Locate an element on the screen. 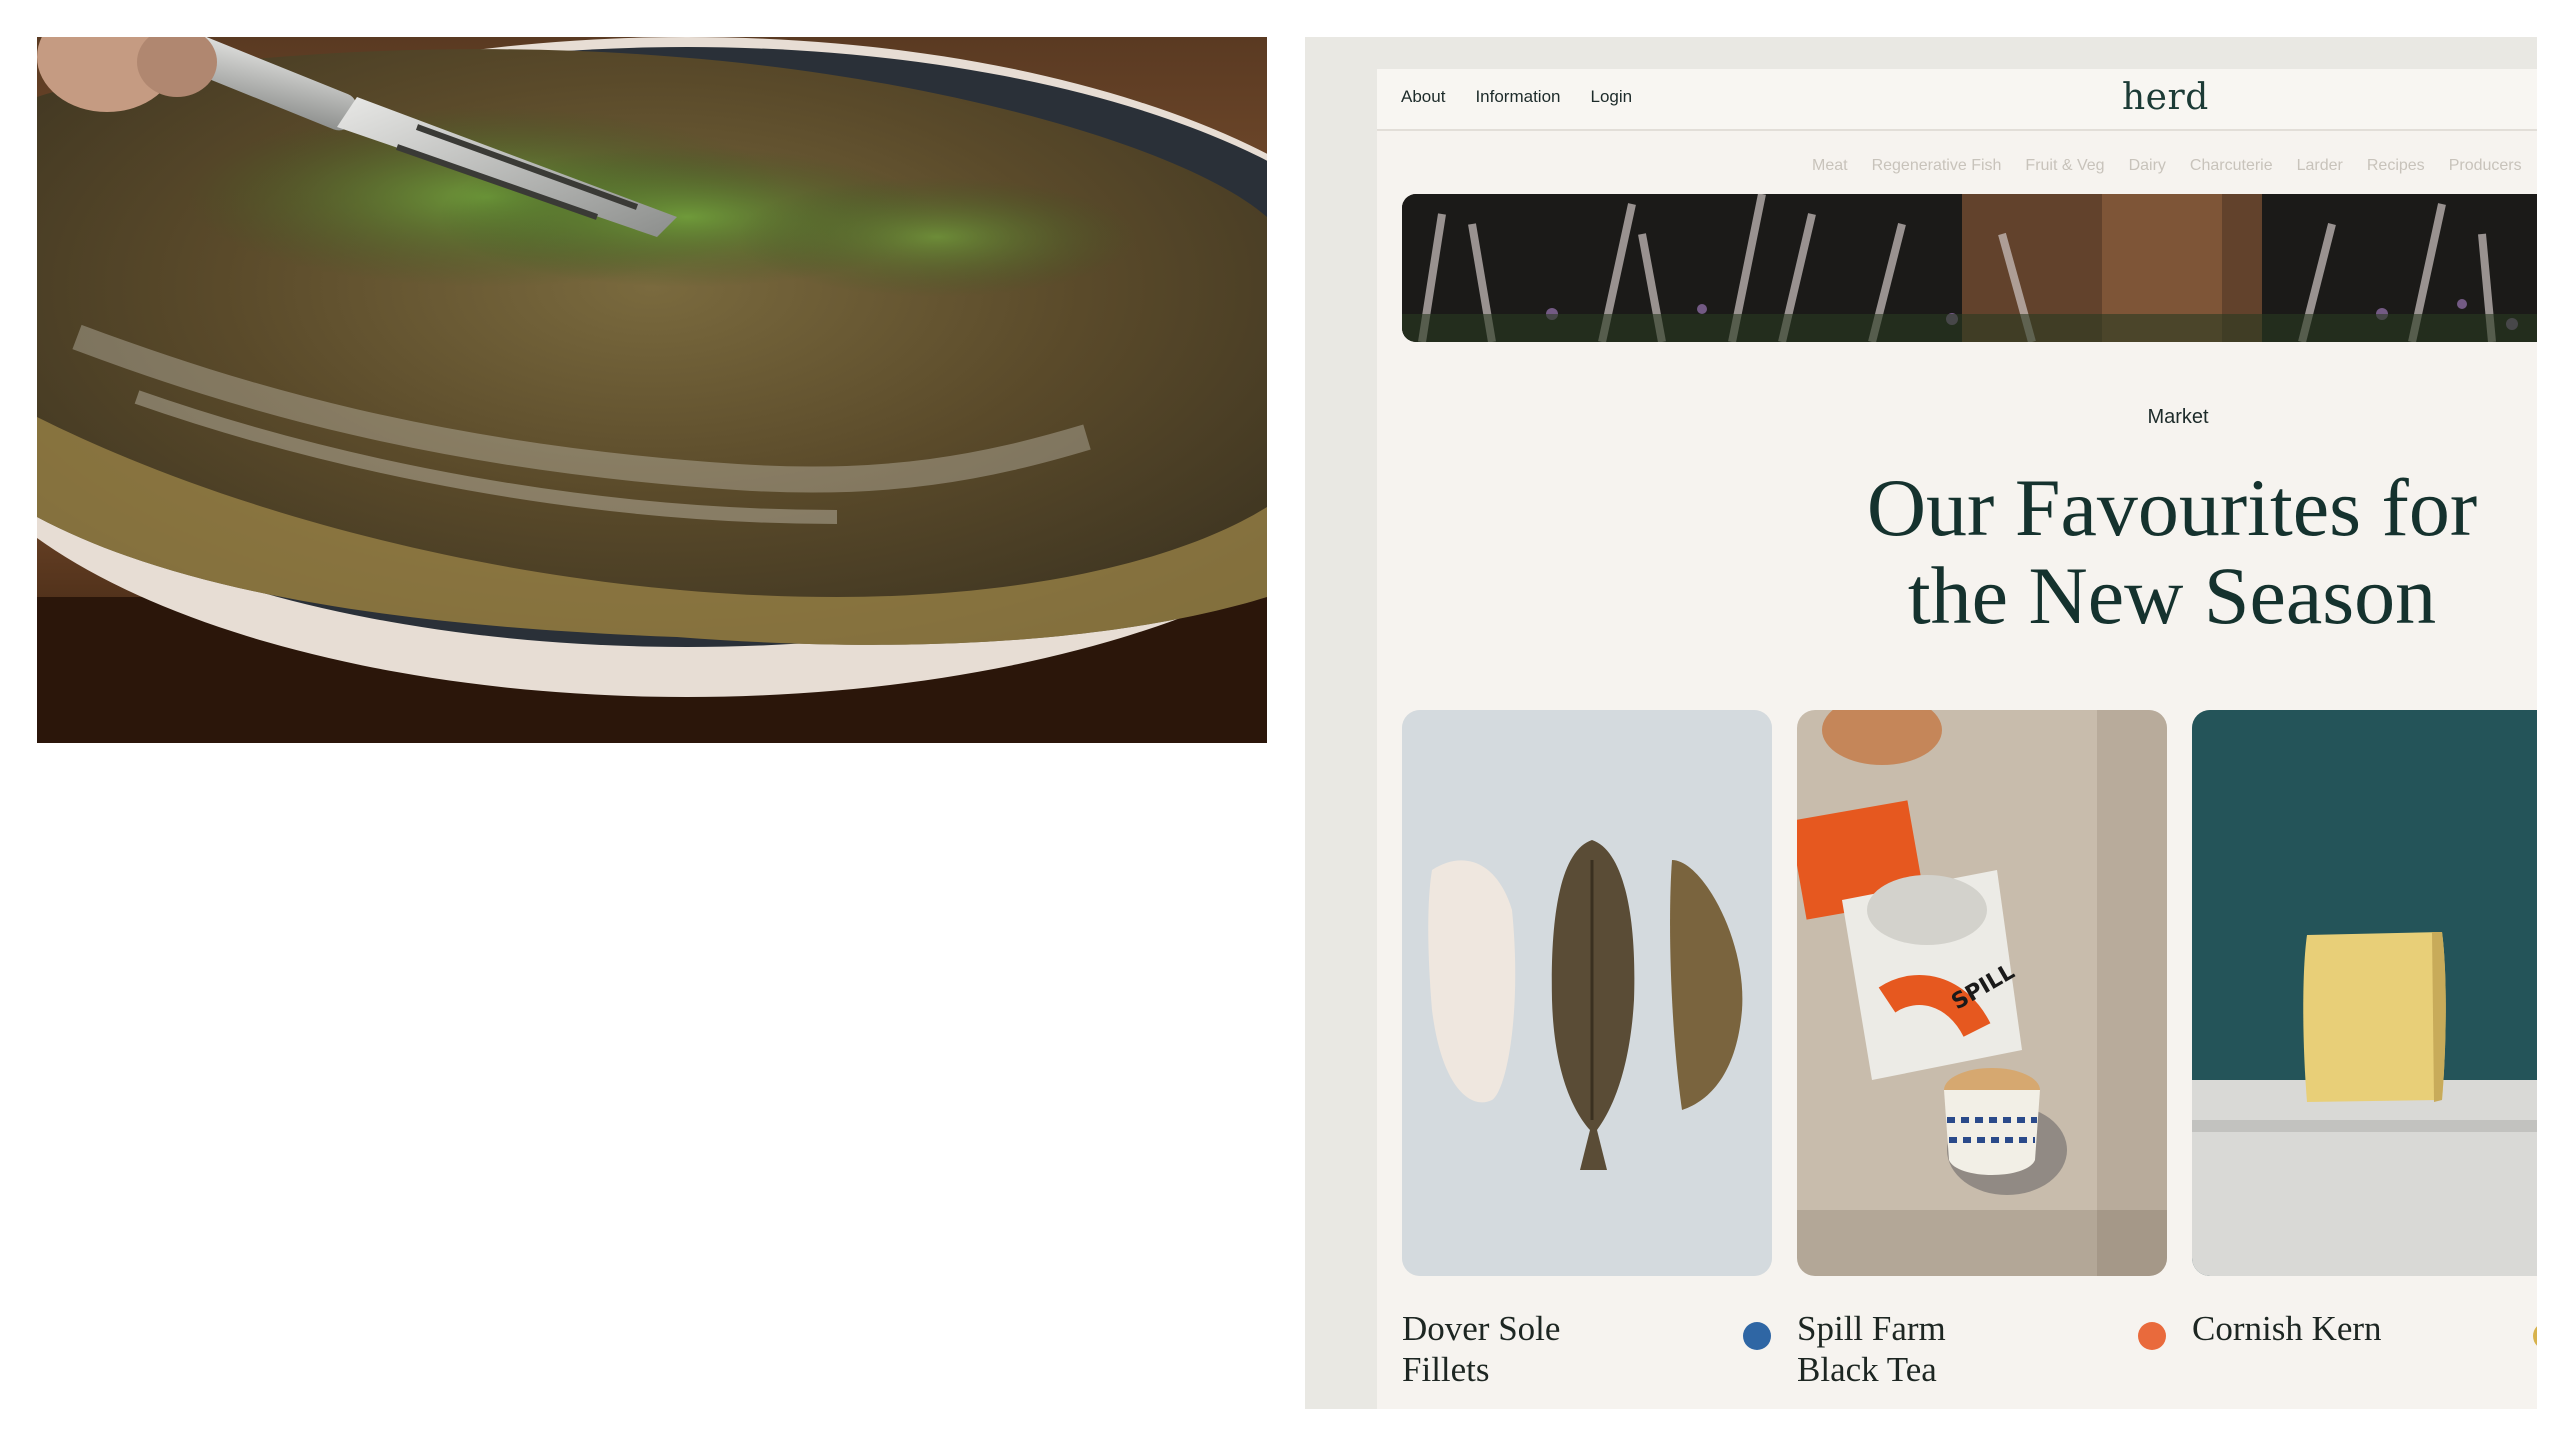 This screenshot has width=2560, height=1439. cornish-kern-image is located at coordinates (2364, 993).